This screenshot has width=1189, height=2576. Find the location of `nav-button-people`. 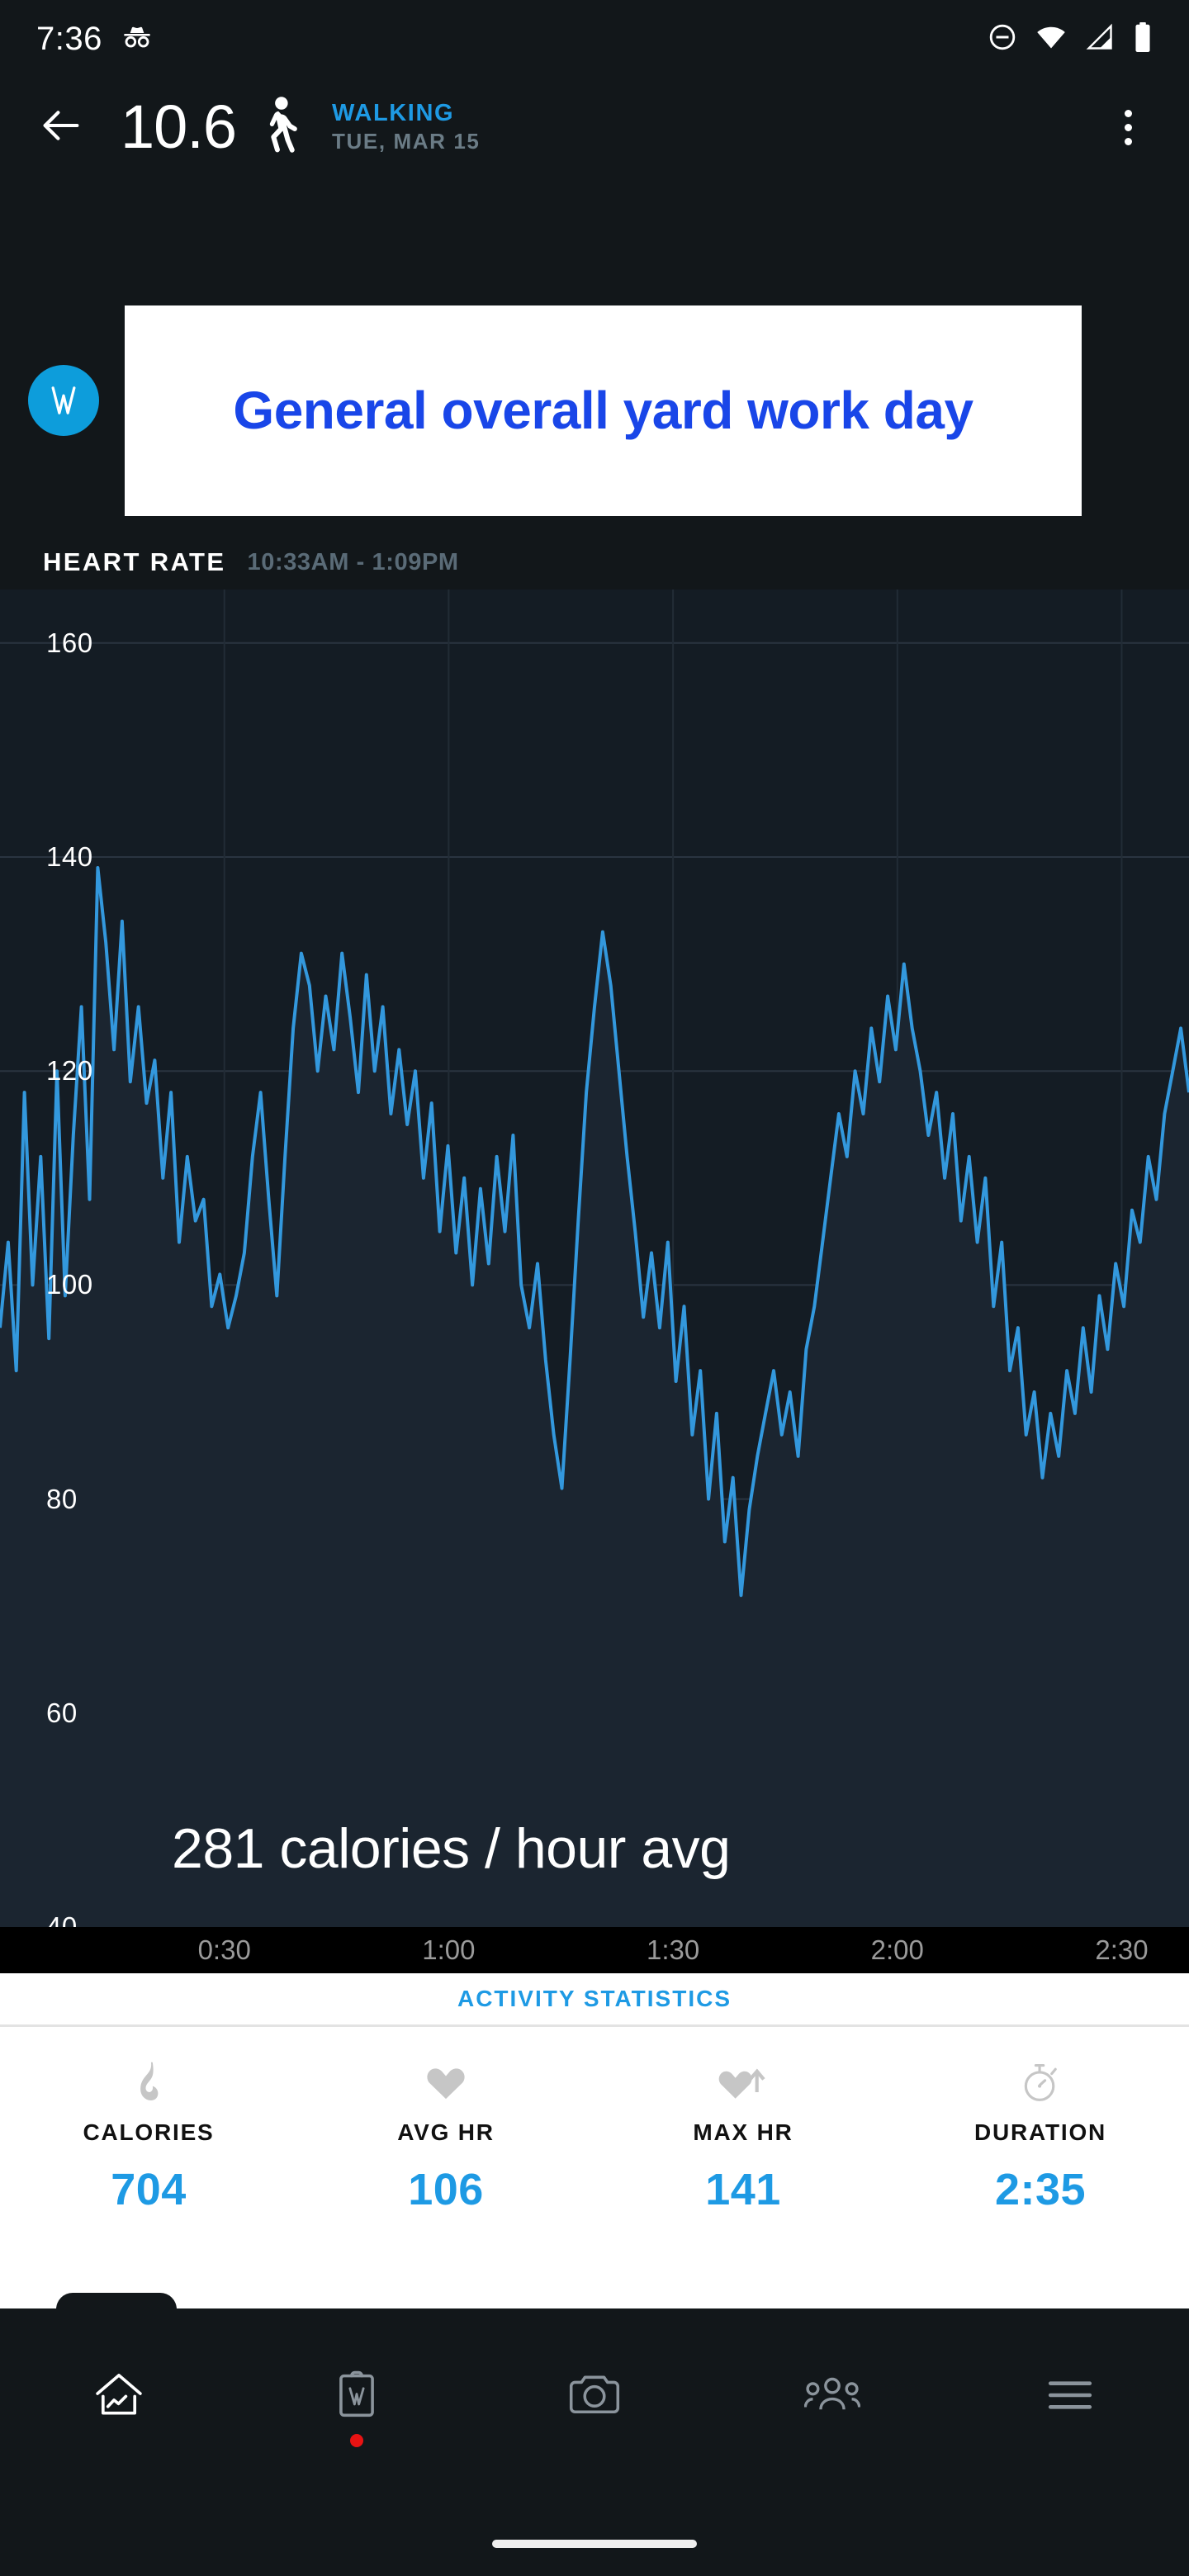

nav-button-people is located at coordinates (832, 2382).